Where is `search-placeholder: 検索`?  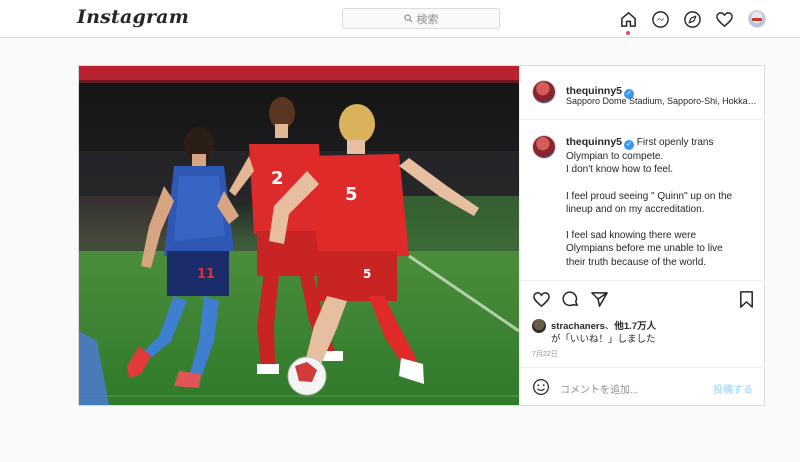
search-placeholder: 検索 is located at coordinates (427, 19).